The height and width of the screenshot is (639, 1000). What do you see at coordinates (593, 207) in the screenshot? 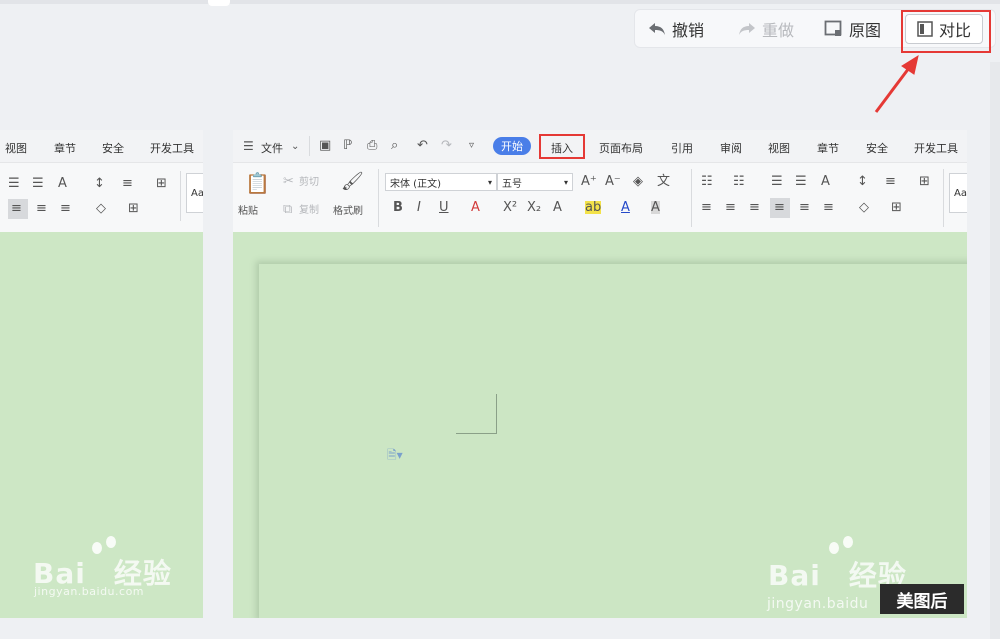
I see `highlight-icon: ab` at bounding box center [593, 207].